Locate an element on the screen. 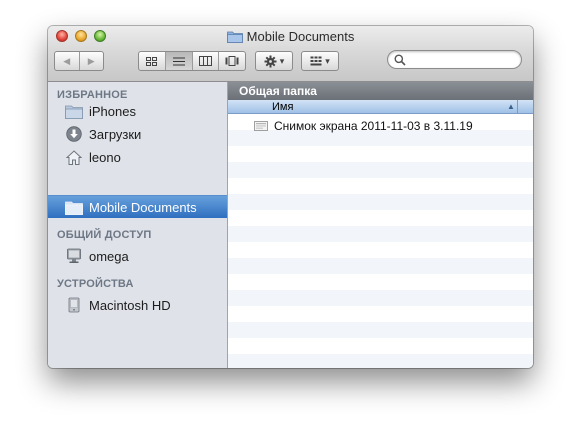 This screenshot has width=580, height=437. downloads-icon is located at coordinates (74, 134).